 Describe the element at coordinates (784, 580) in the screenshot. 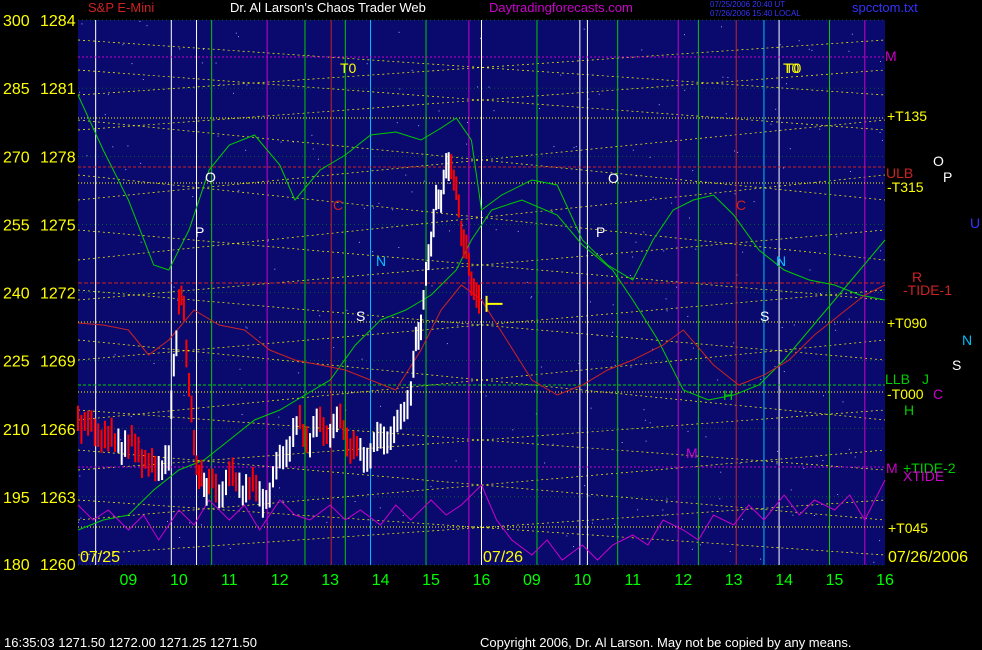

I see `hour-tick-label: 14` at that location.